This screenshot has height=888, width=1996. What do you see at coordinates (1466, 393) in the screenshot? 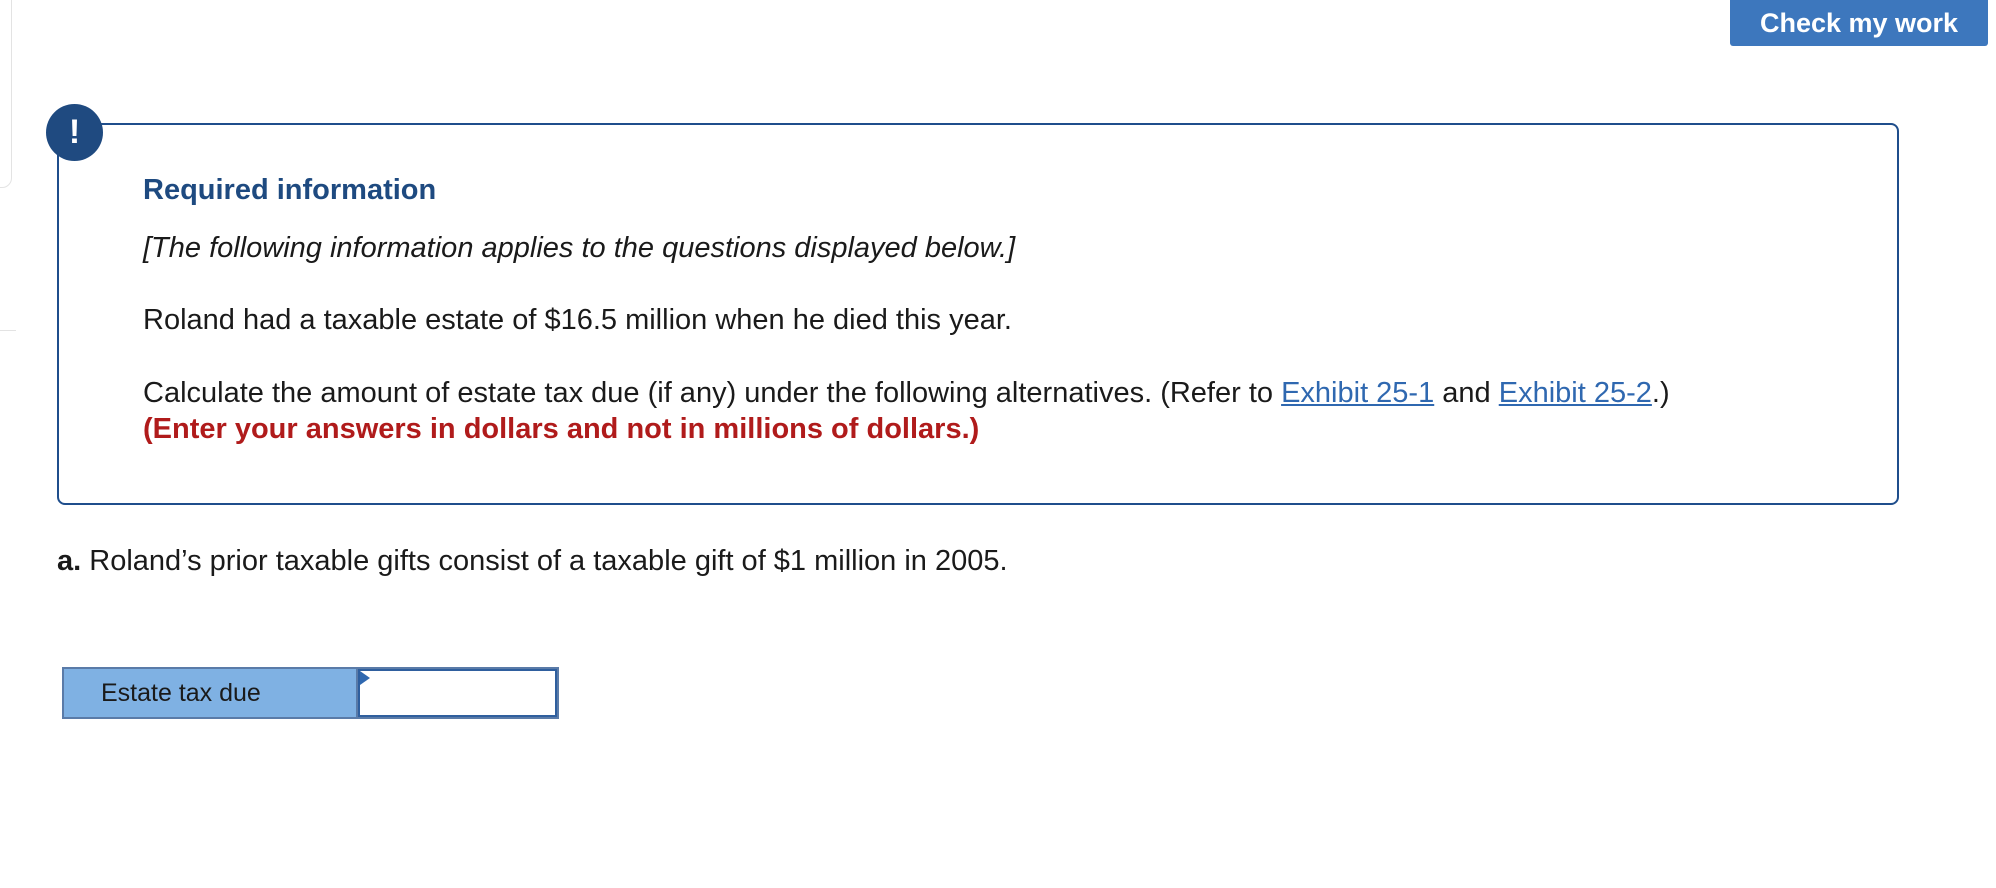
I see `instructions-mid: and` at bounding box center [1466, 393].